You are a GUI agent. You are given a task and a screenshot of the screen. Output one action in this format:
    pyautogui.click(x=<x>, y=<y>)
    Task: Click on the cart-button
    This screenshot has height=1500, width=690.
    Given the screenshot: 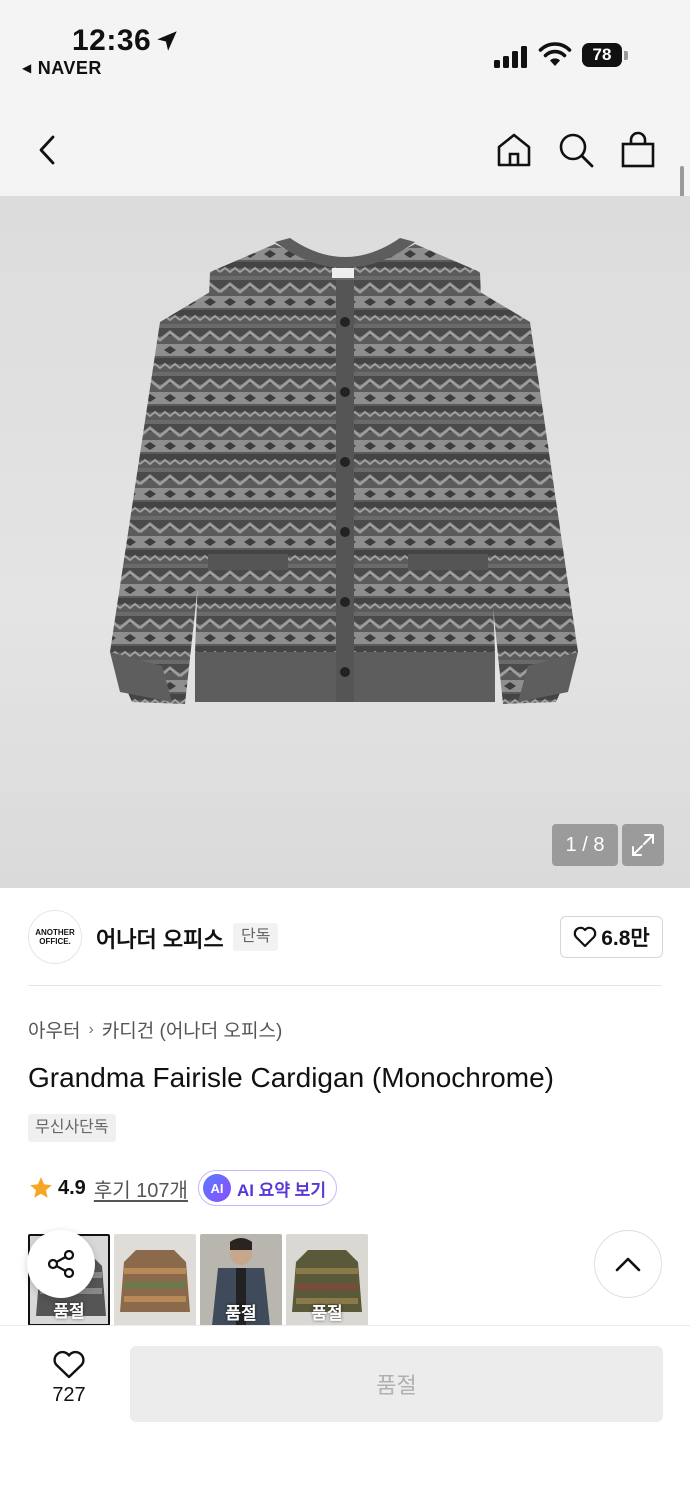 What is the action you would take?
    pyautogui.click(x=638, y=150)
    